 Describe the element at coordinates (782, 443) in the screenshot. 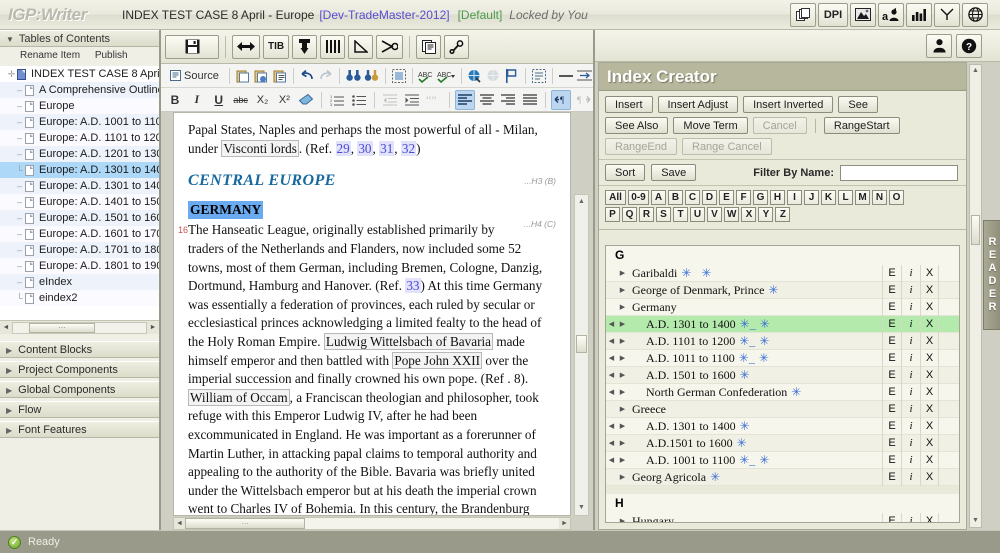

I see `index-row: ◀ ▶ A.D.1501 to 1600 ✳ E i X` at that location.